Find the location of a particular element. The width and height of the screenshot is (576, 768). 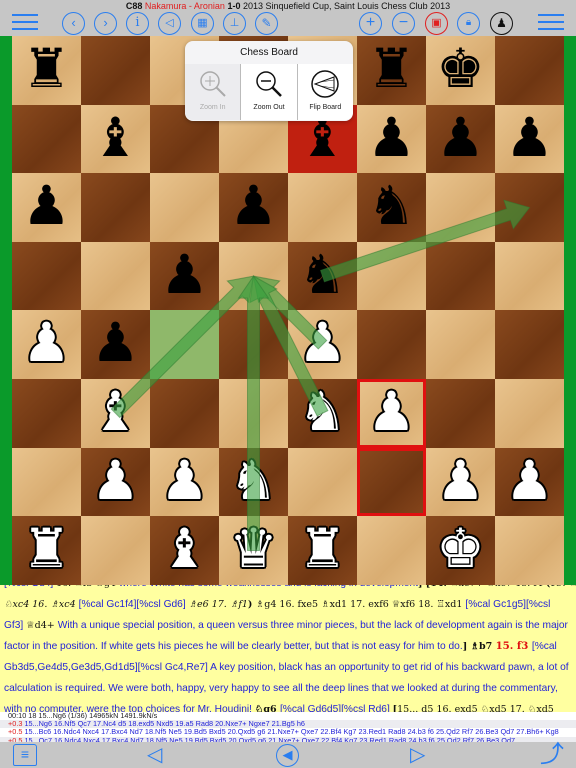

zoom-out-icon is located at coordinates (268, 84).